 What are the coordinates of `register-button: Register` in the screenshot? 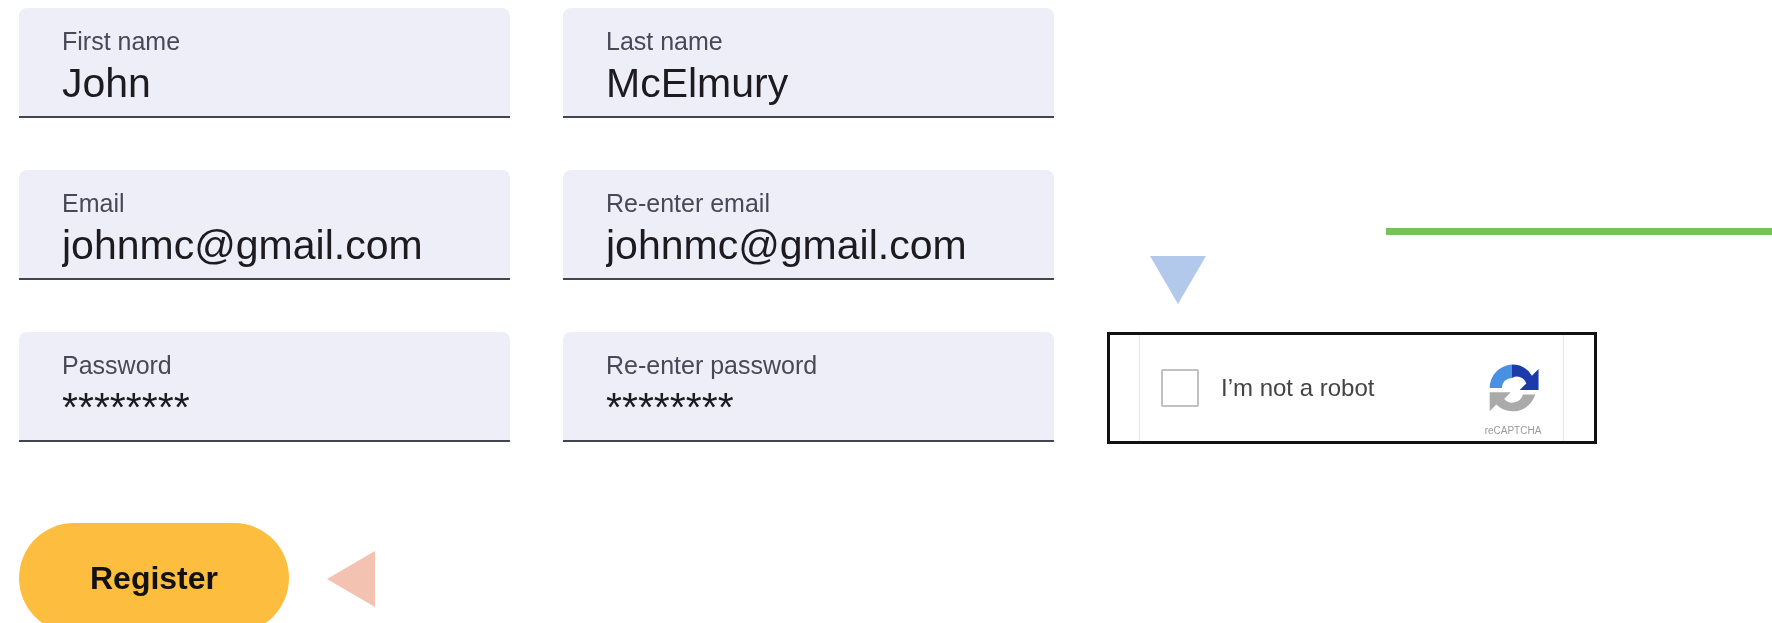 It's located at (154, 573).